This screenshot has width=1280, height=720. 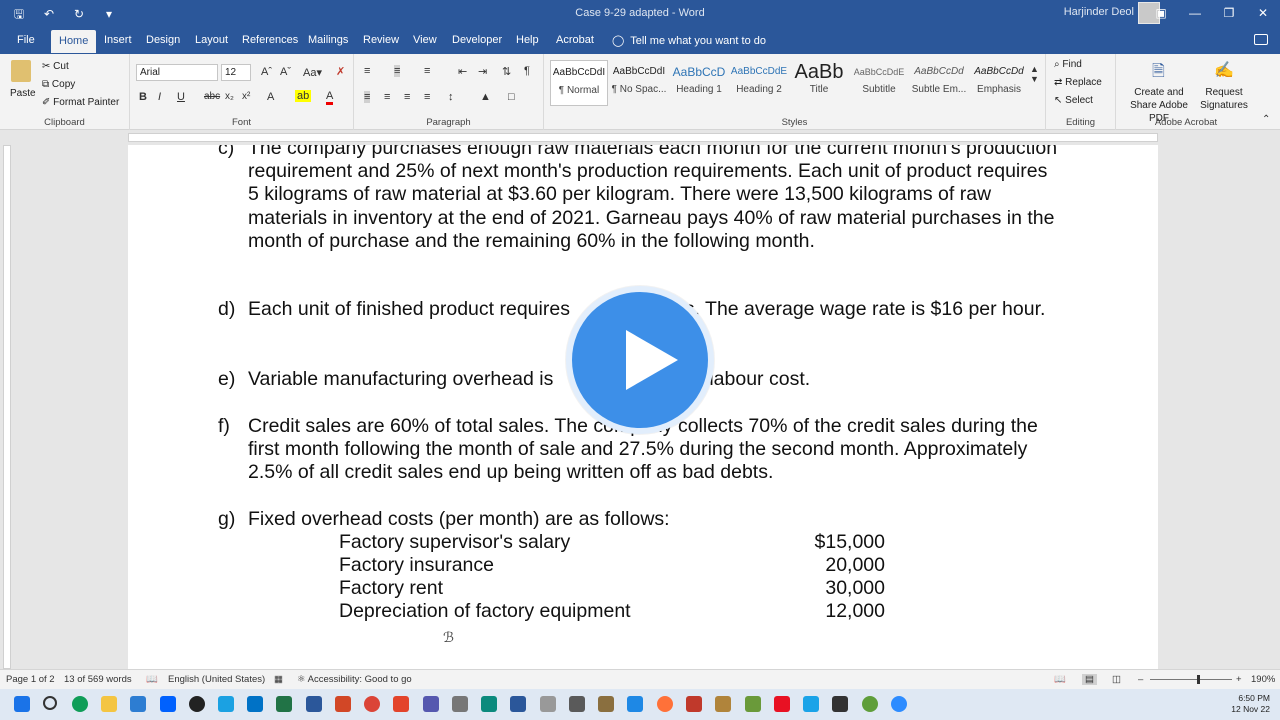 What do you see at coordinates (999, 83) in the screenshot?
I see `style-emphasis: AaBbCcDd Emphasis` at bounding box center [999, 83].